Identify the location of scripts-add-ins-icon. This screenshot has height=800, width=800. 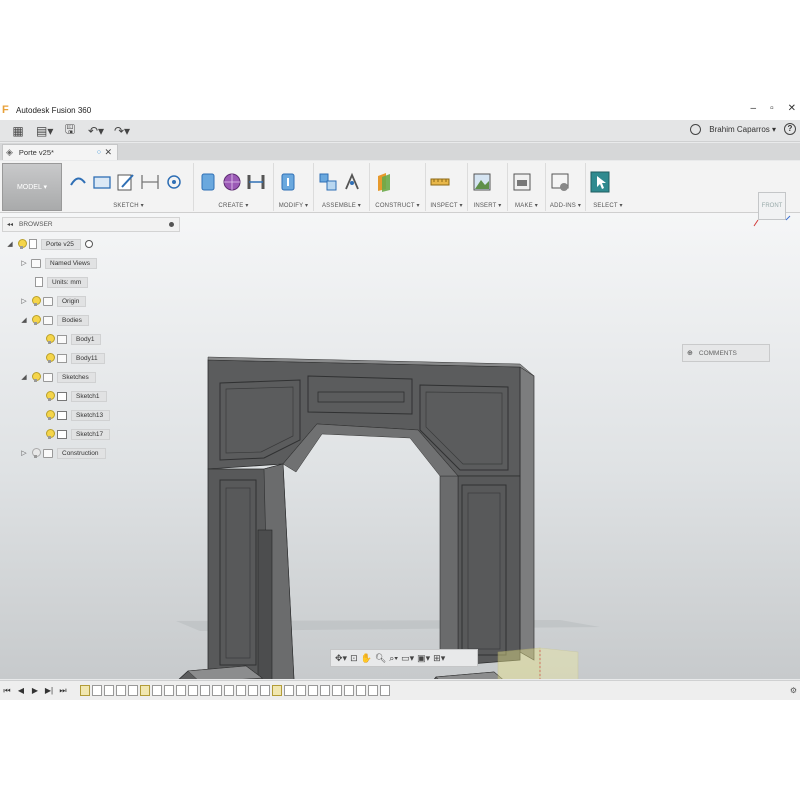
(560, 182).